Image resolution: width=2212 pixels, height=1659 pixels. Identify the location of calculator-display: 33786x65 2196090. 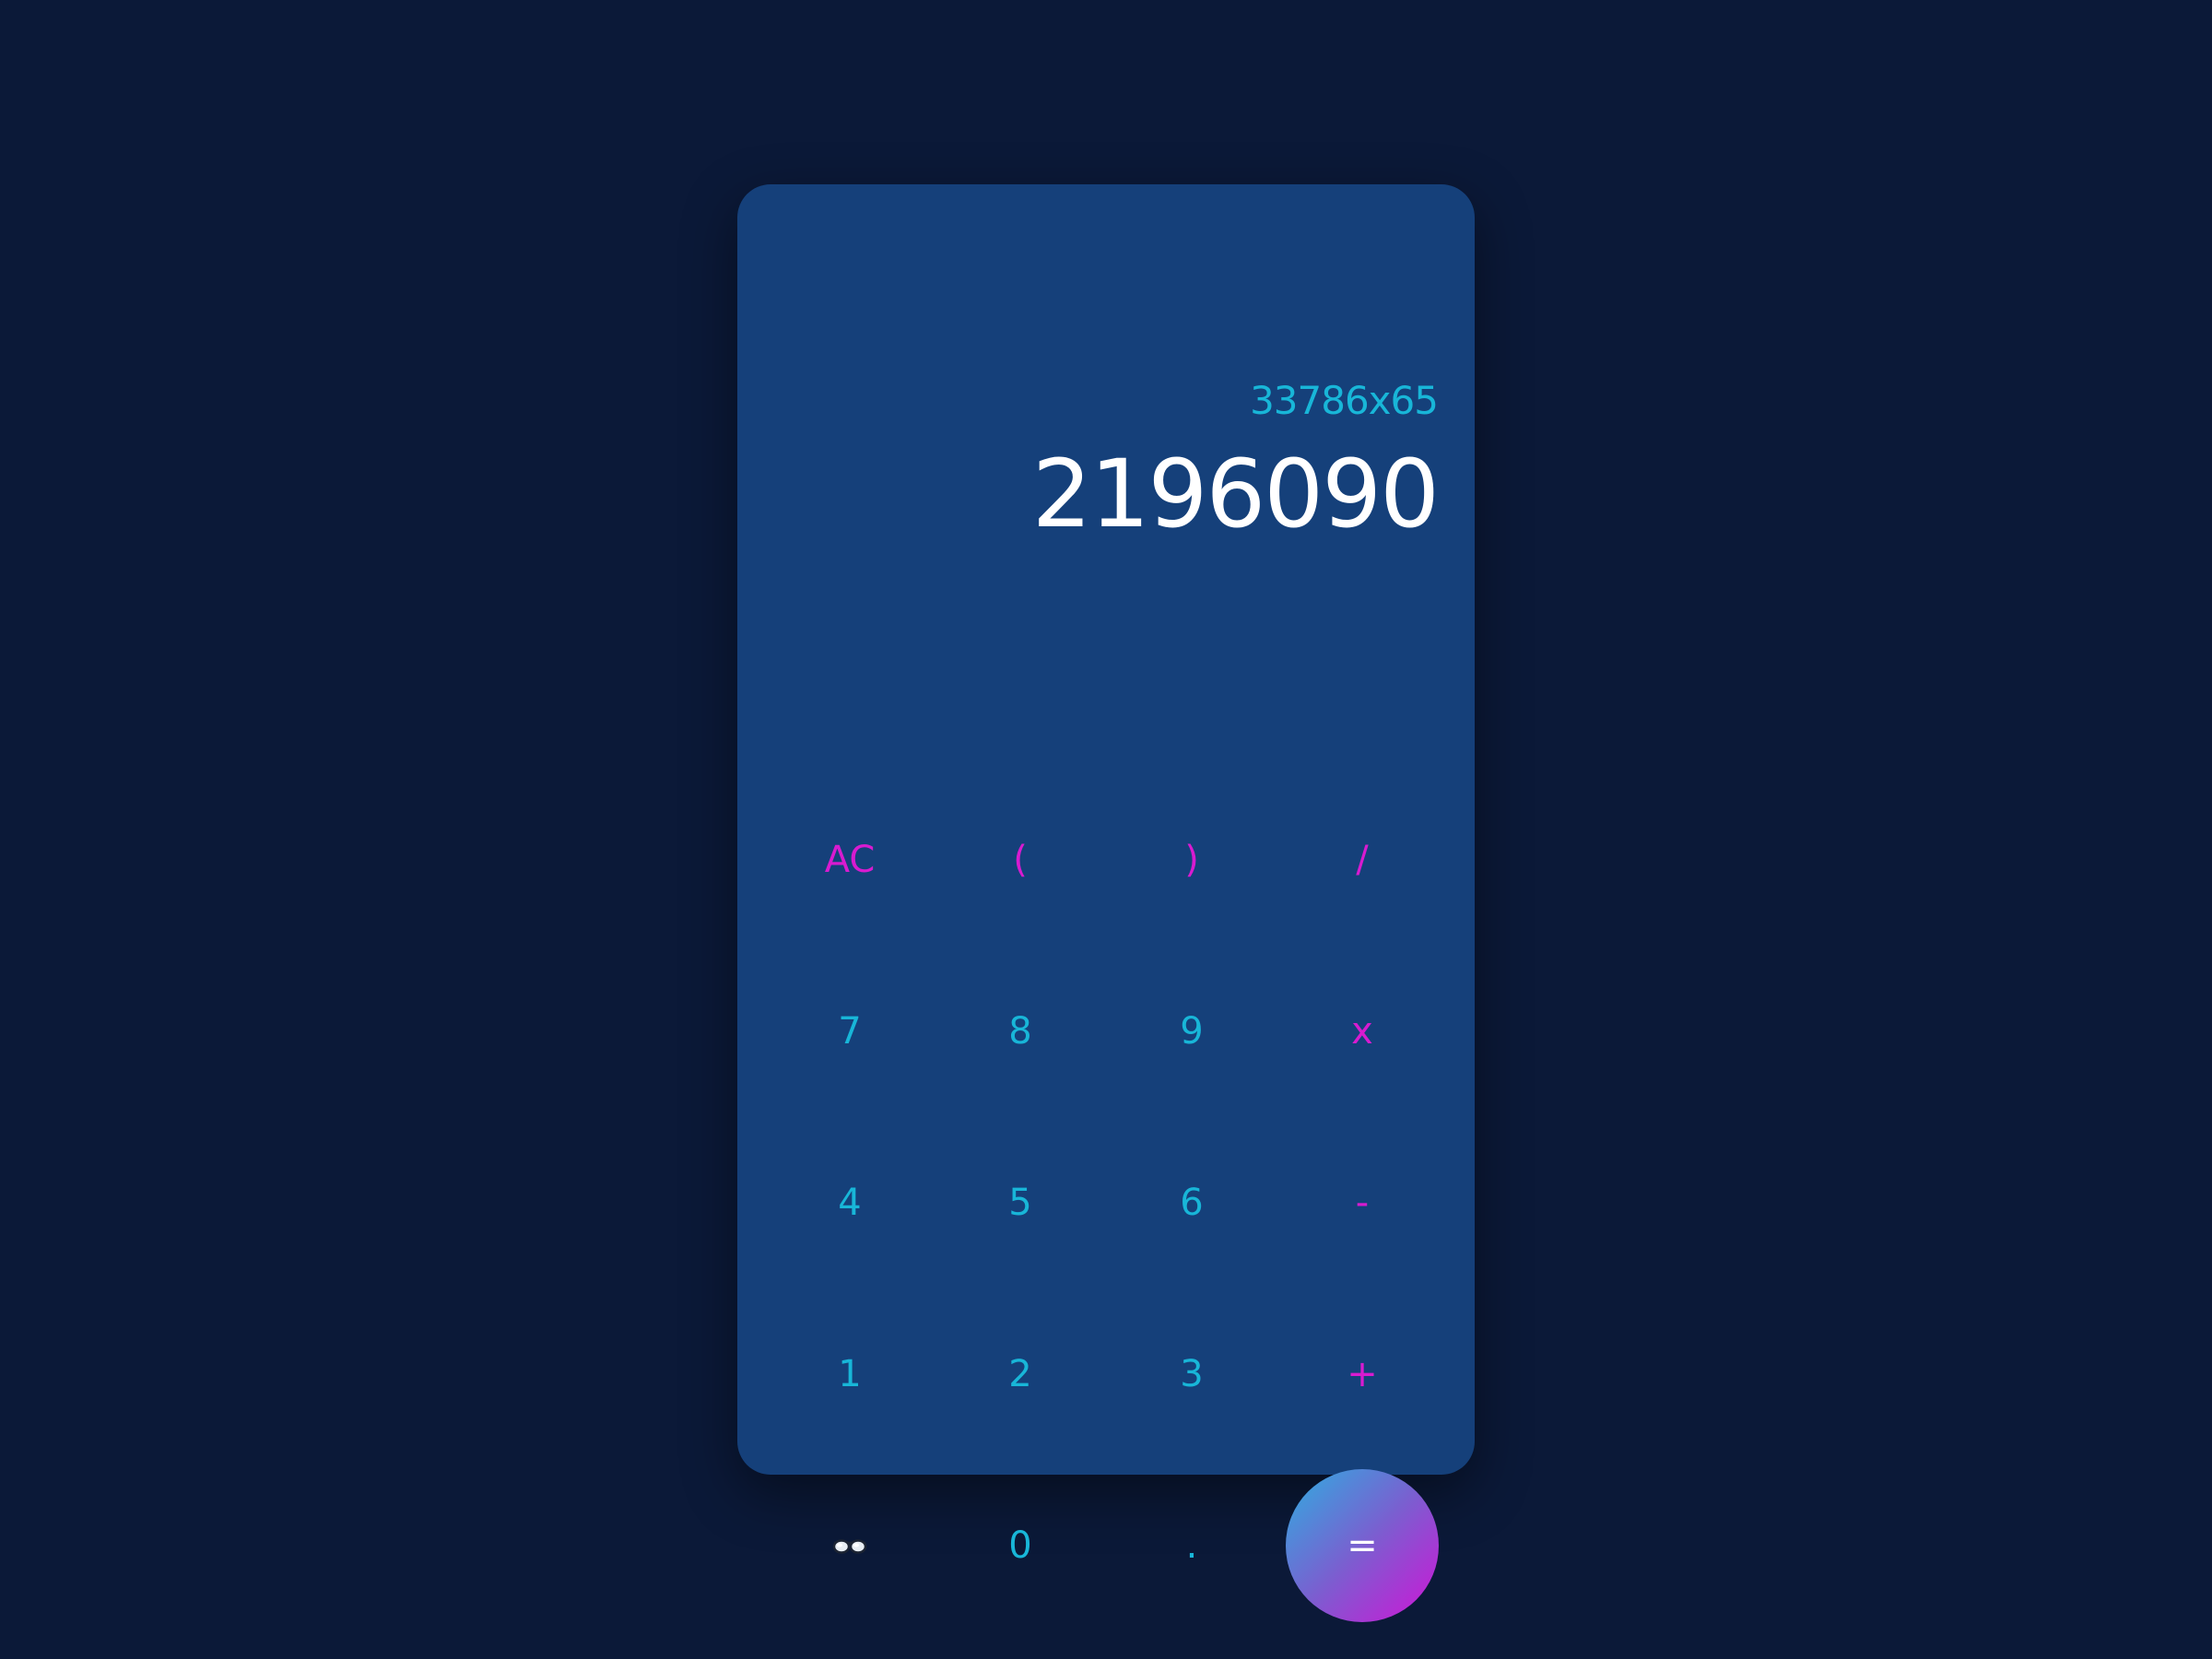
(1106, 387).